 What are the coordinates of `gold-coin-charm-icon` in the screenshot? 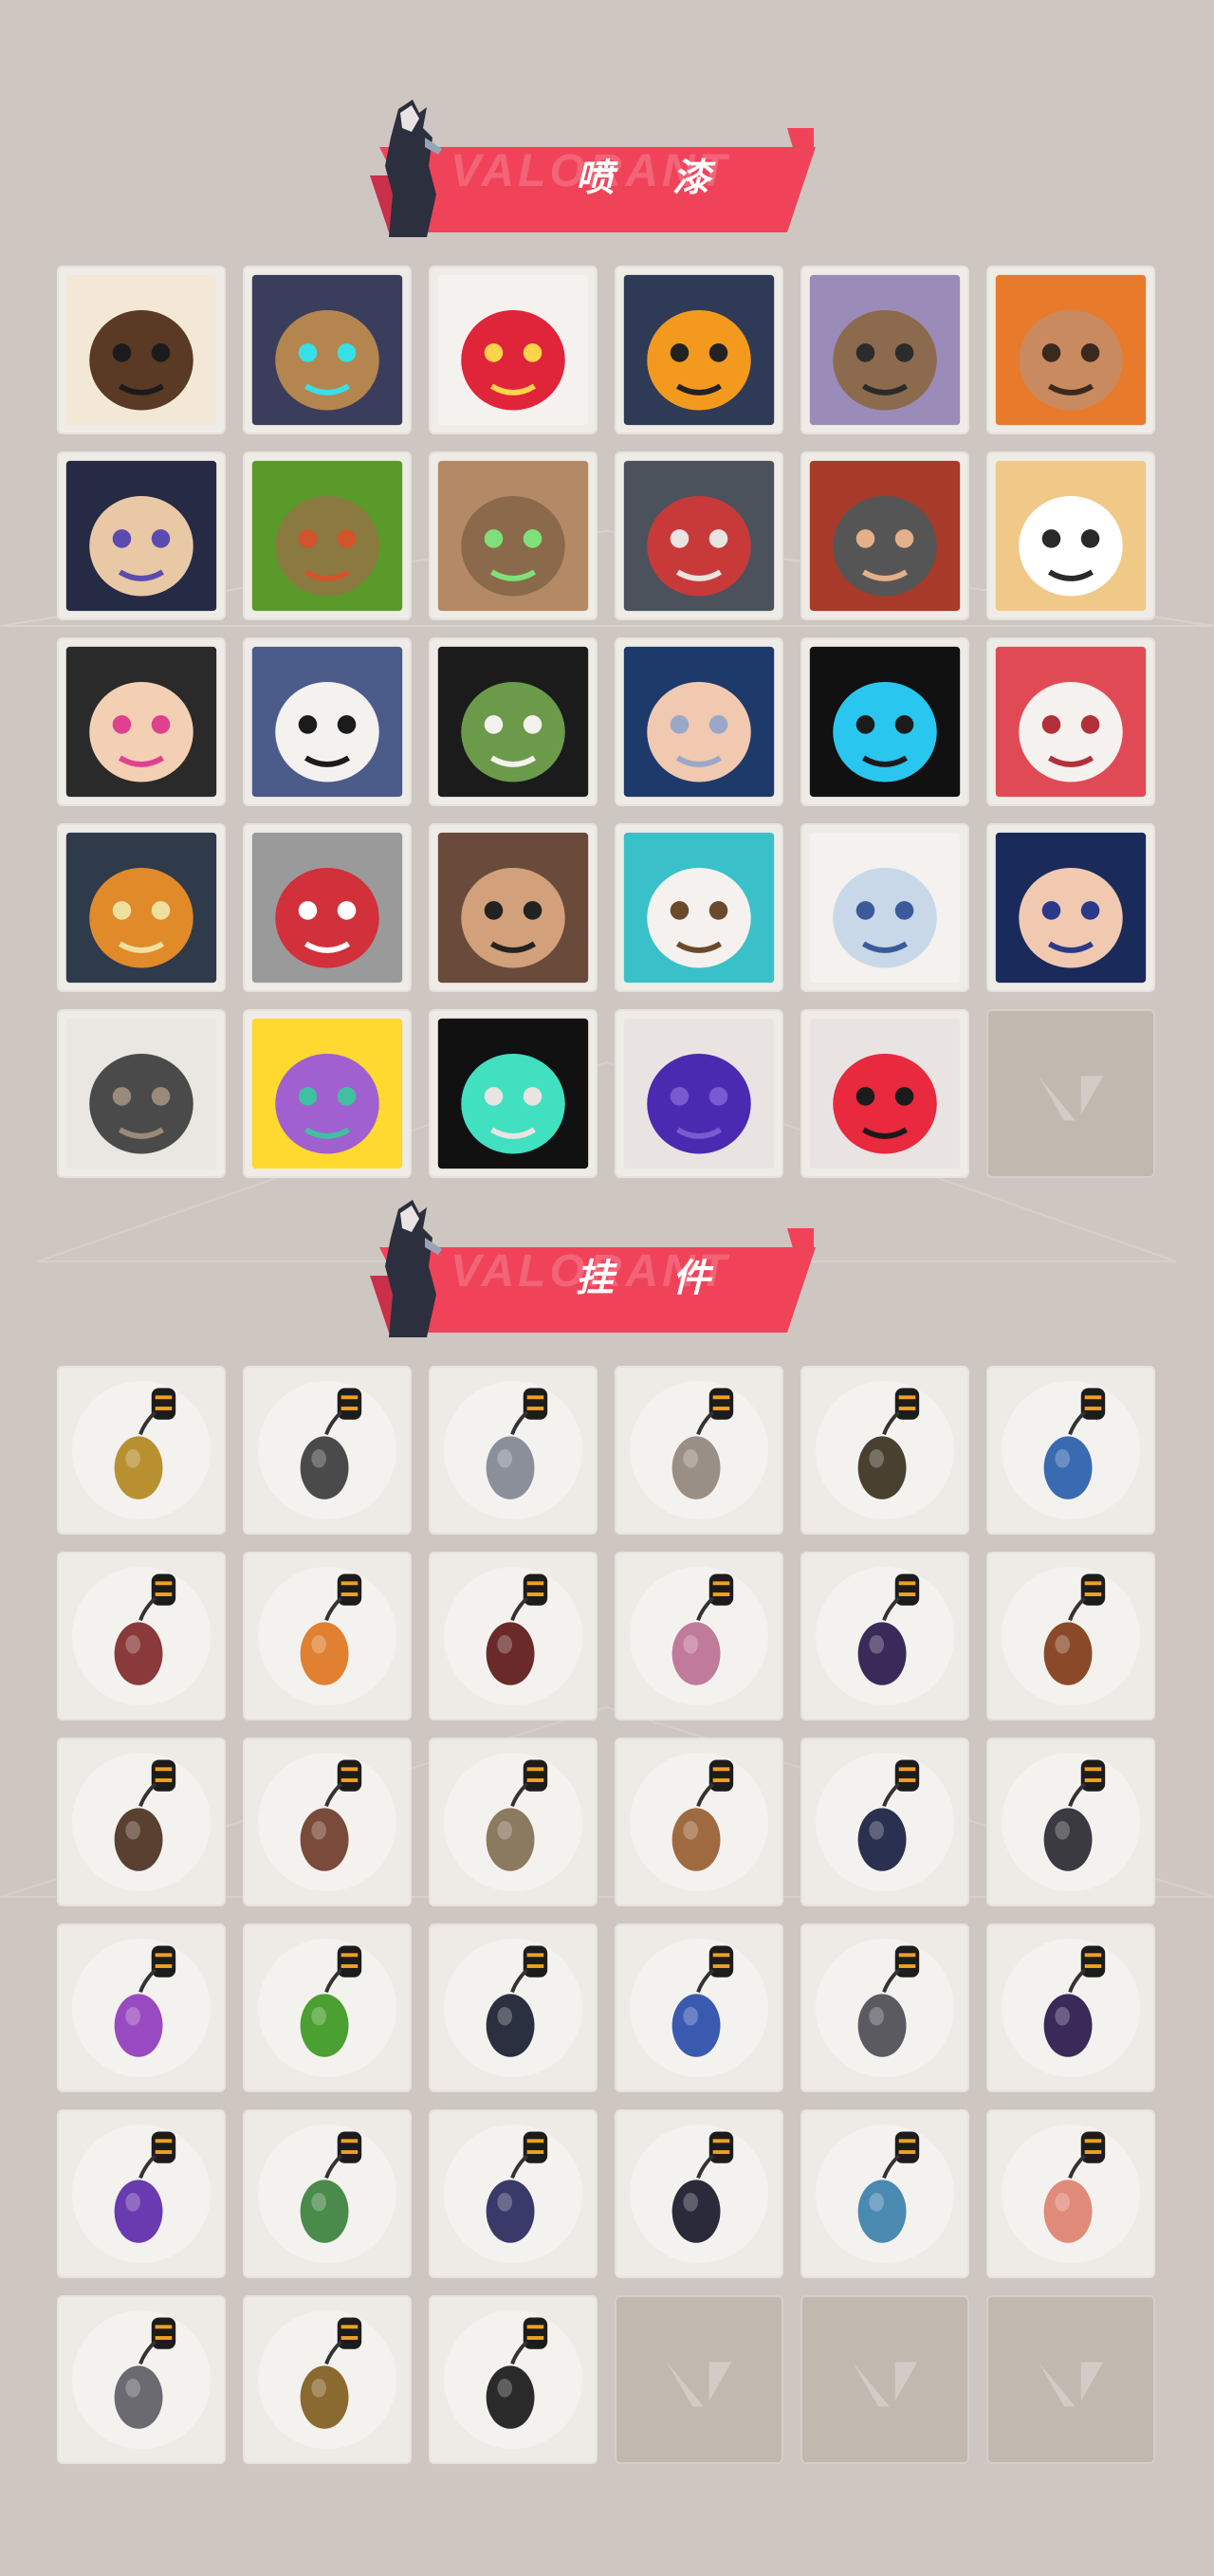 It's located at (331, 2373).